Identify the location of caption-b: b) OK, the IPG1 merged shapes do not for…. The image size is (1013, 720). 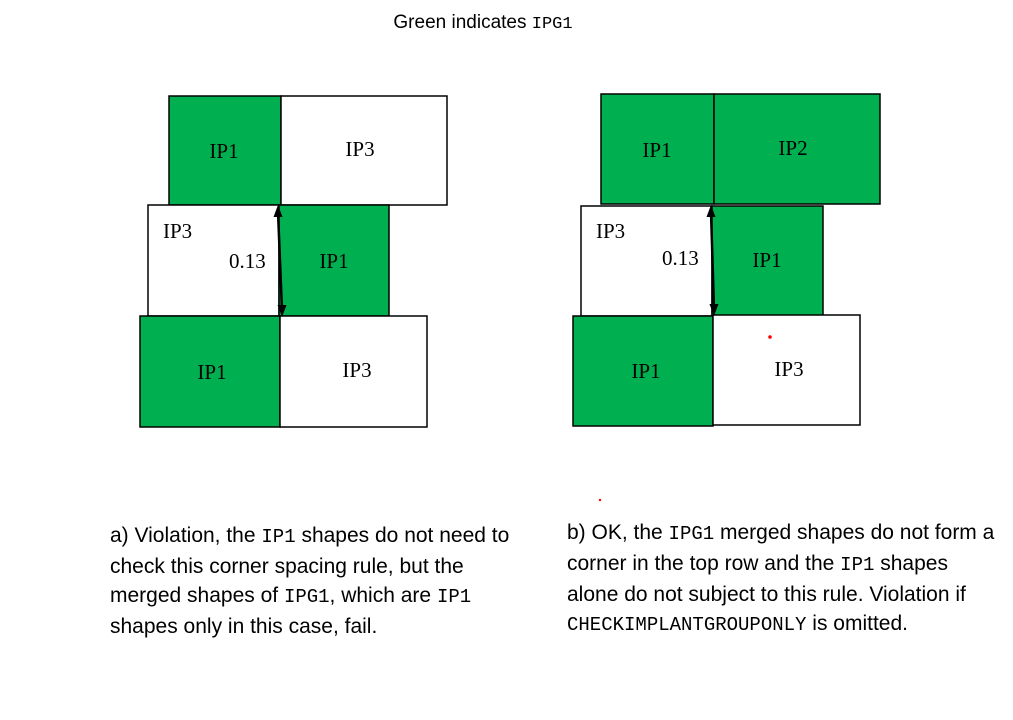
(782, 579).